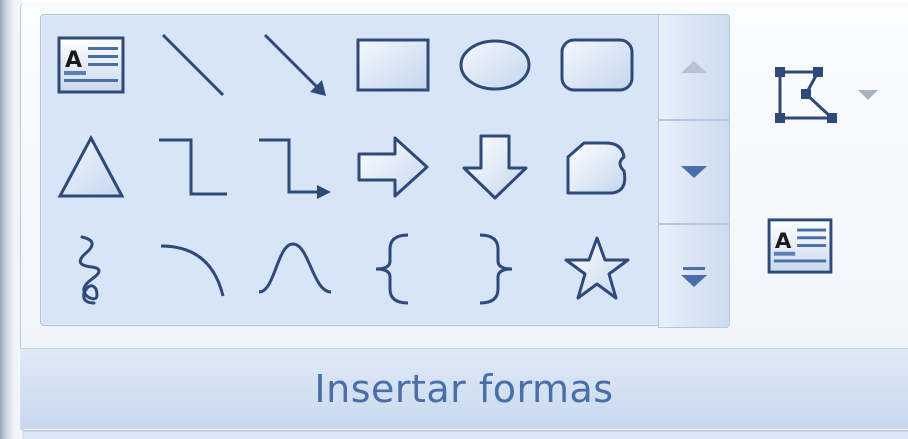 The image size is (908, 439). What do you see at coordinates (193, 167) in the screenshot?
I see `elbow-connector-icon` at bounding box center [193, 167].